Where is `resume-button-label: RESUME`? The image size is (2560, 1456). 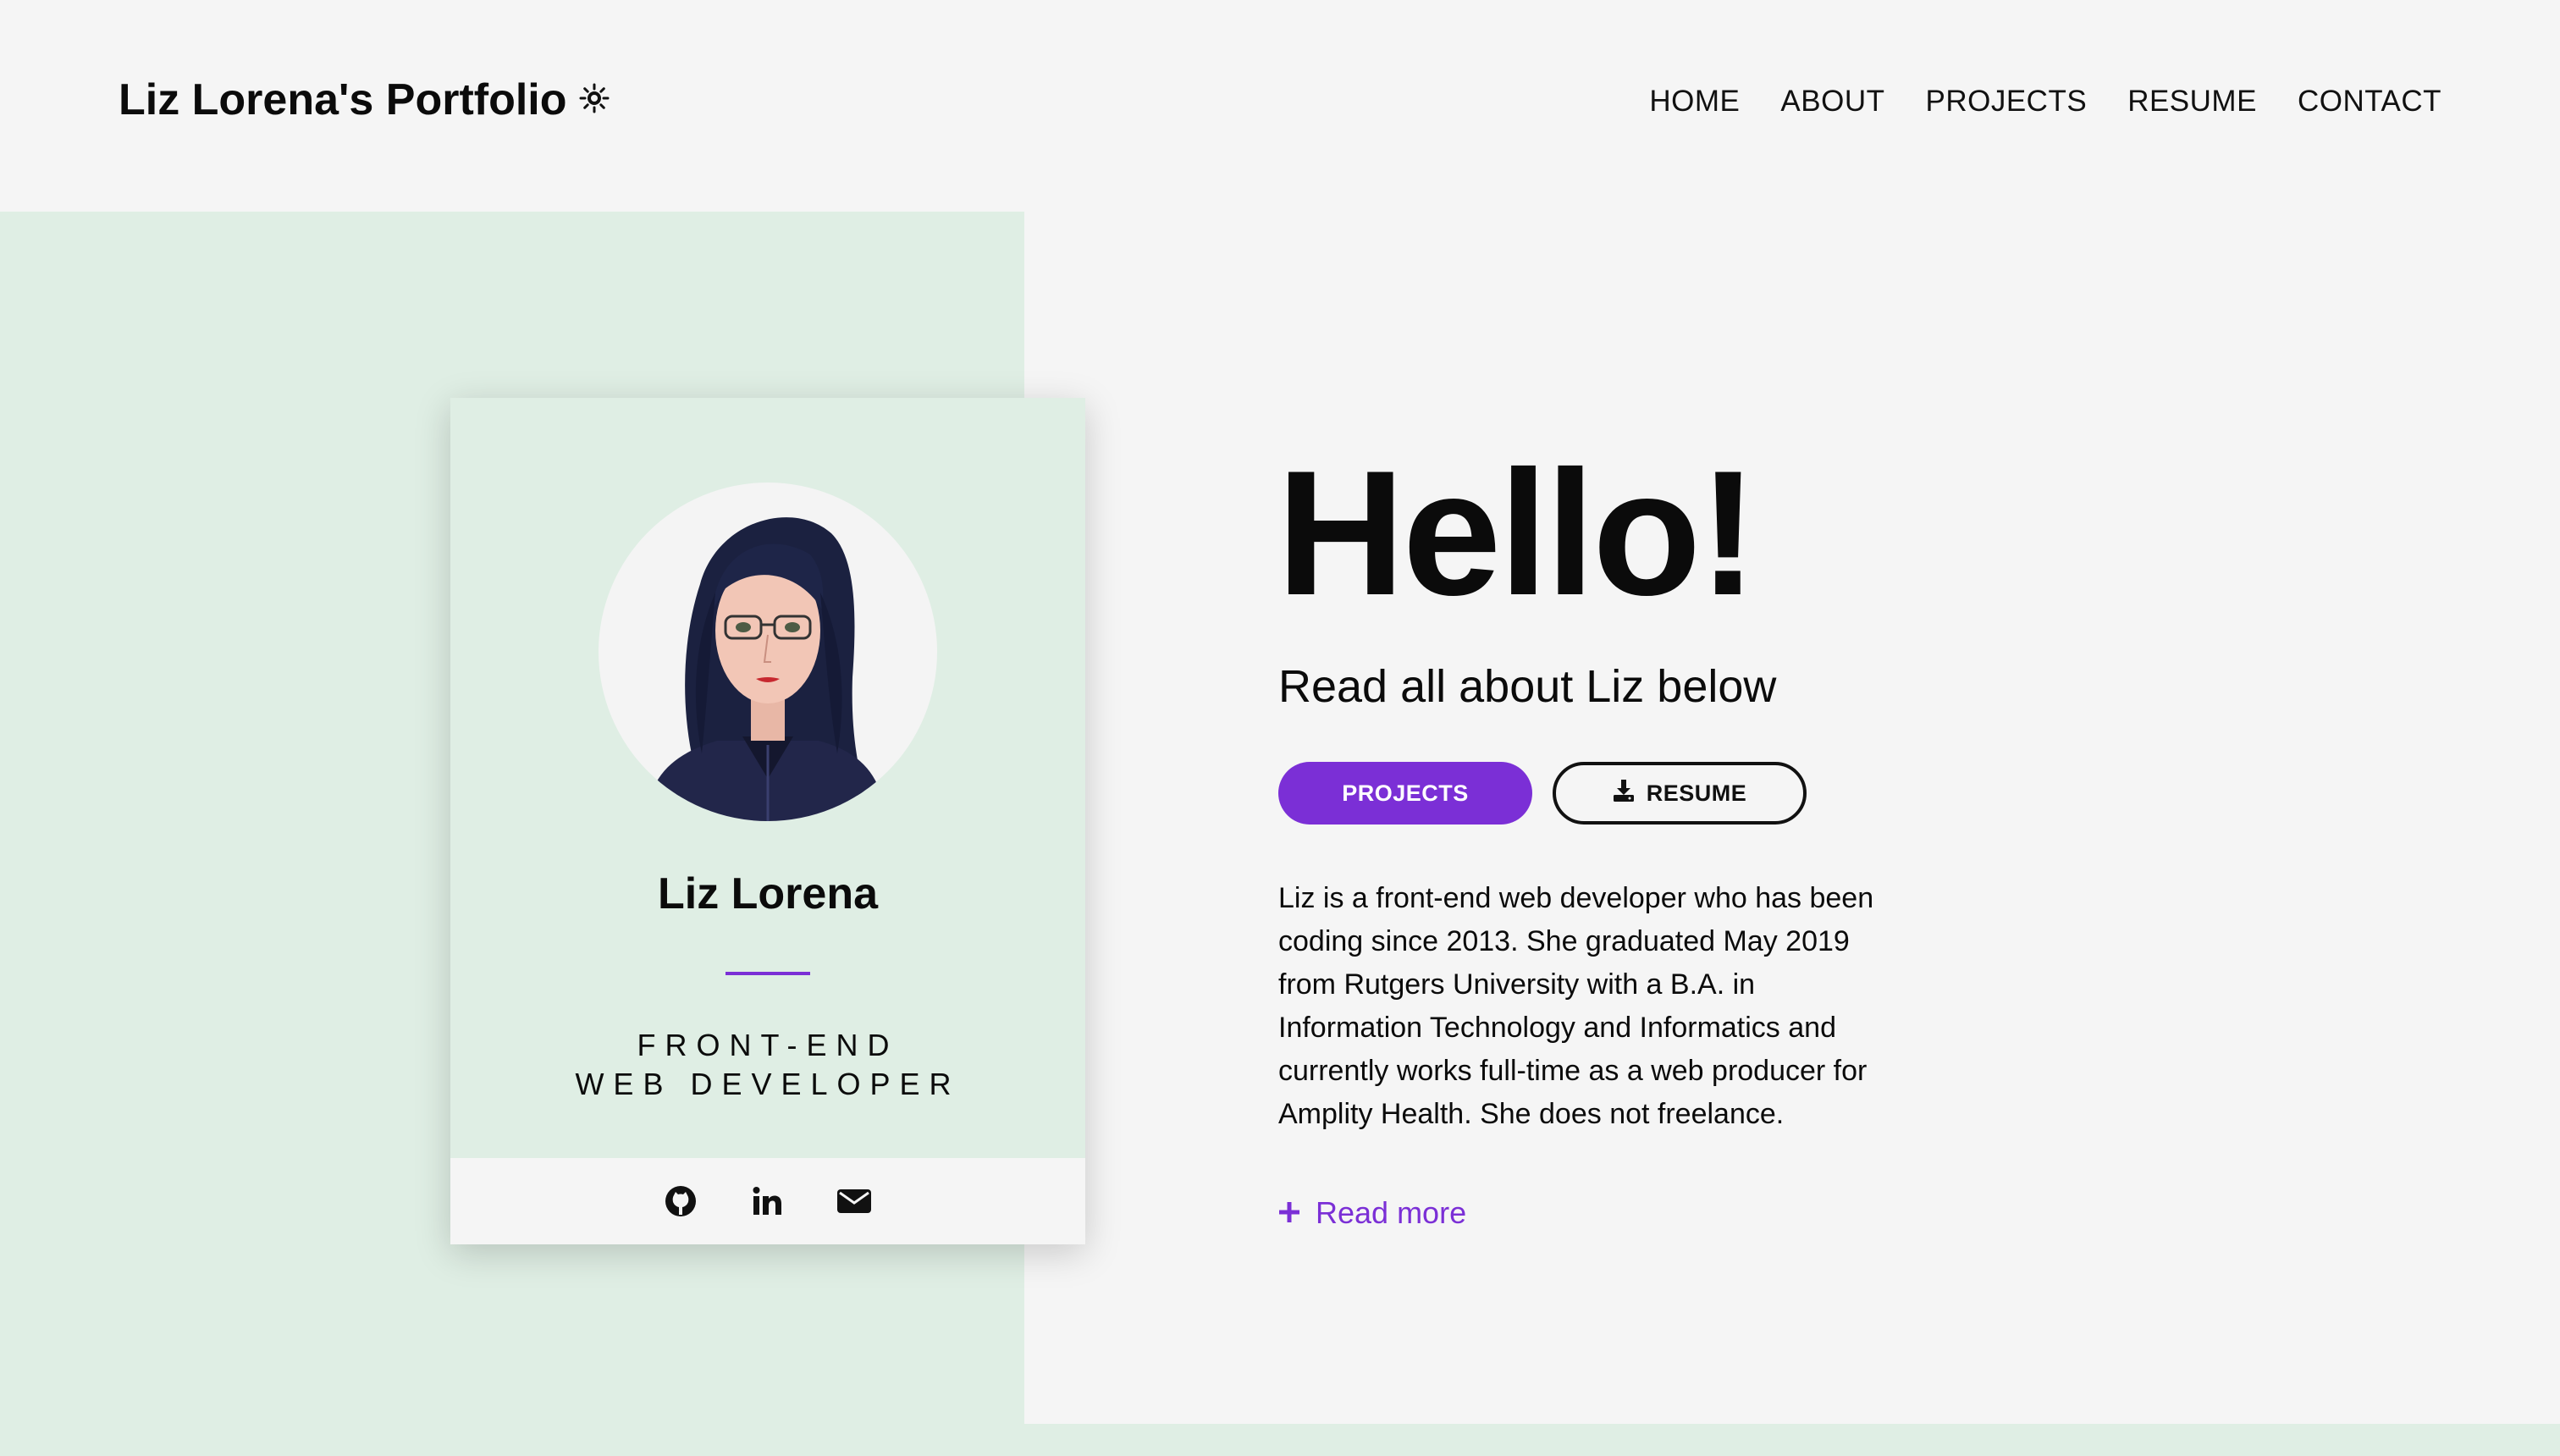
resume-button-label: RESUME is located at coordinates (1696, 793).